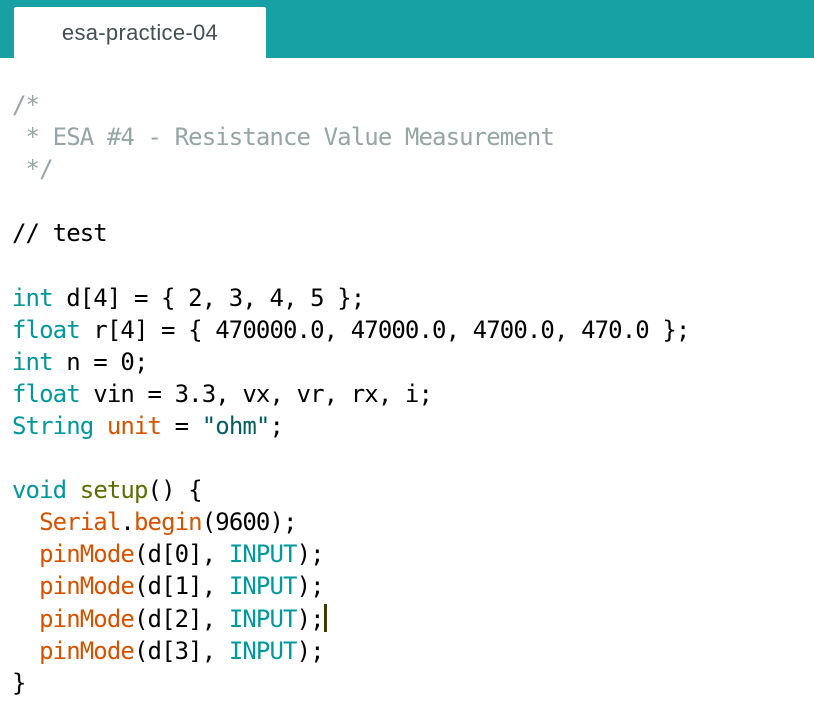 Image resolution: width=814 pixels, height=722 pixels. Describe the element at coordinates (350, 233) in the screenshot. I see `code-line: // test` at that location.